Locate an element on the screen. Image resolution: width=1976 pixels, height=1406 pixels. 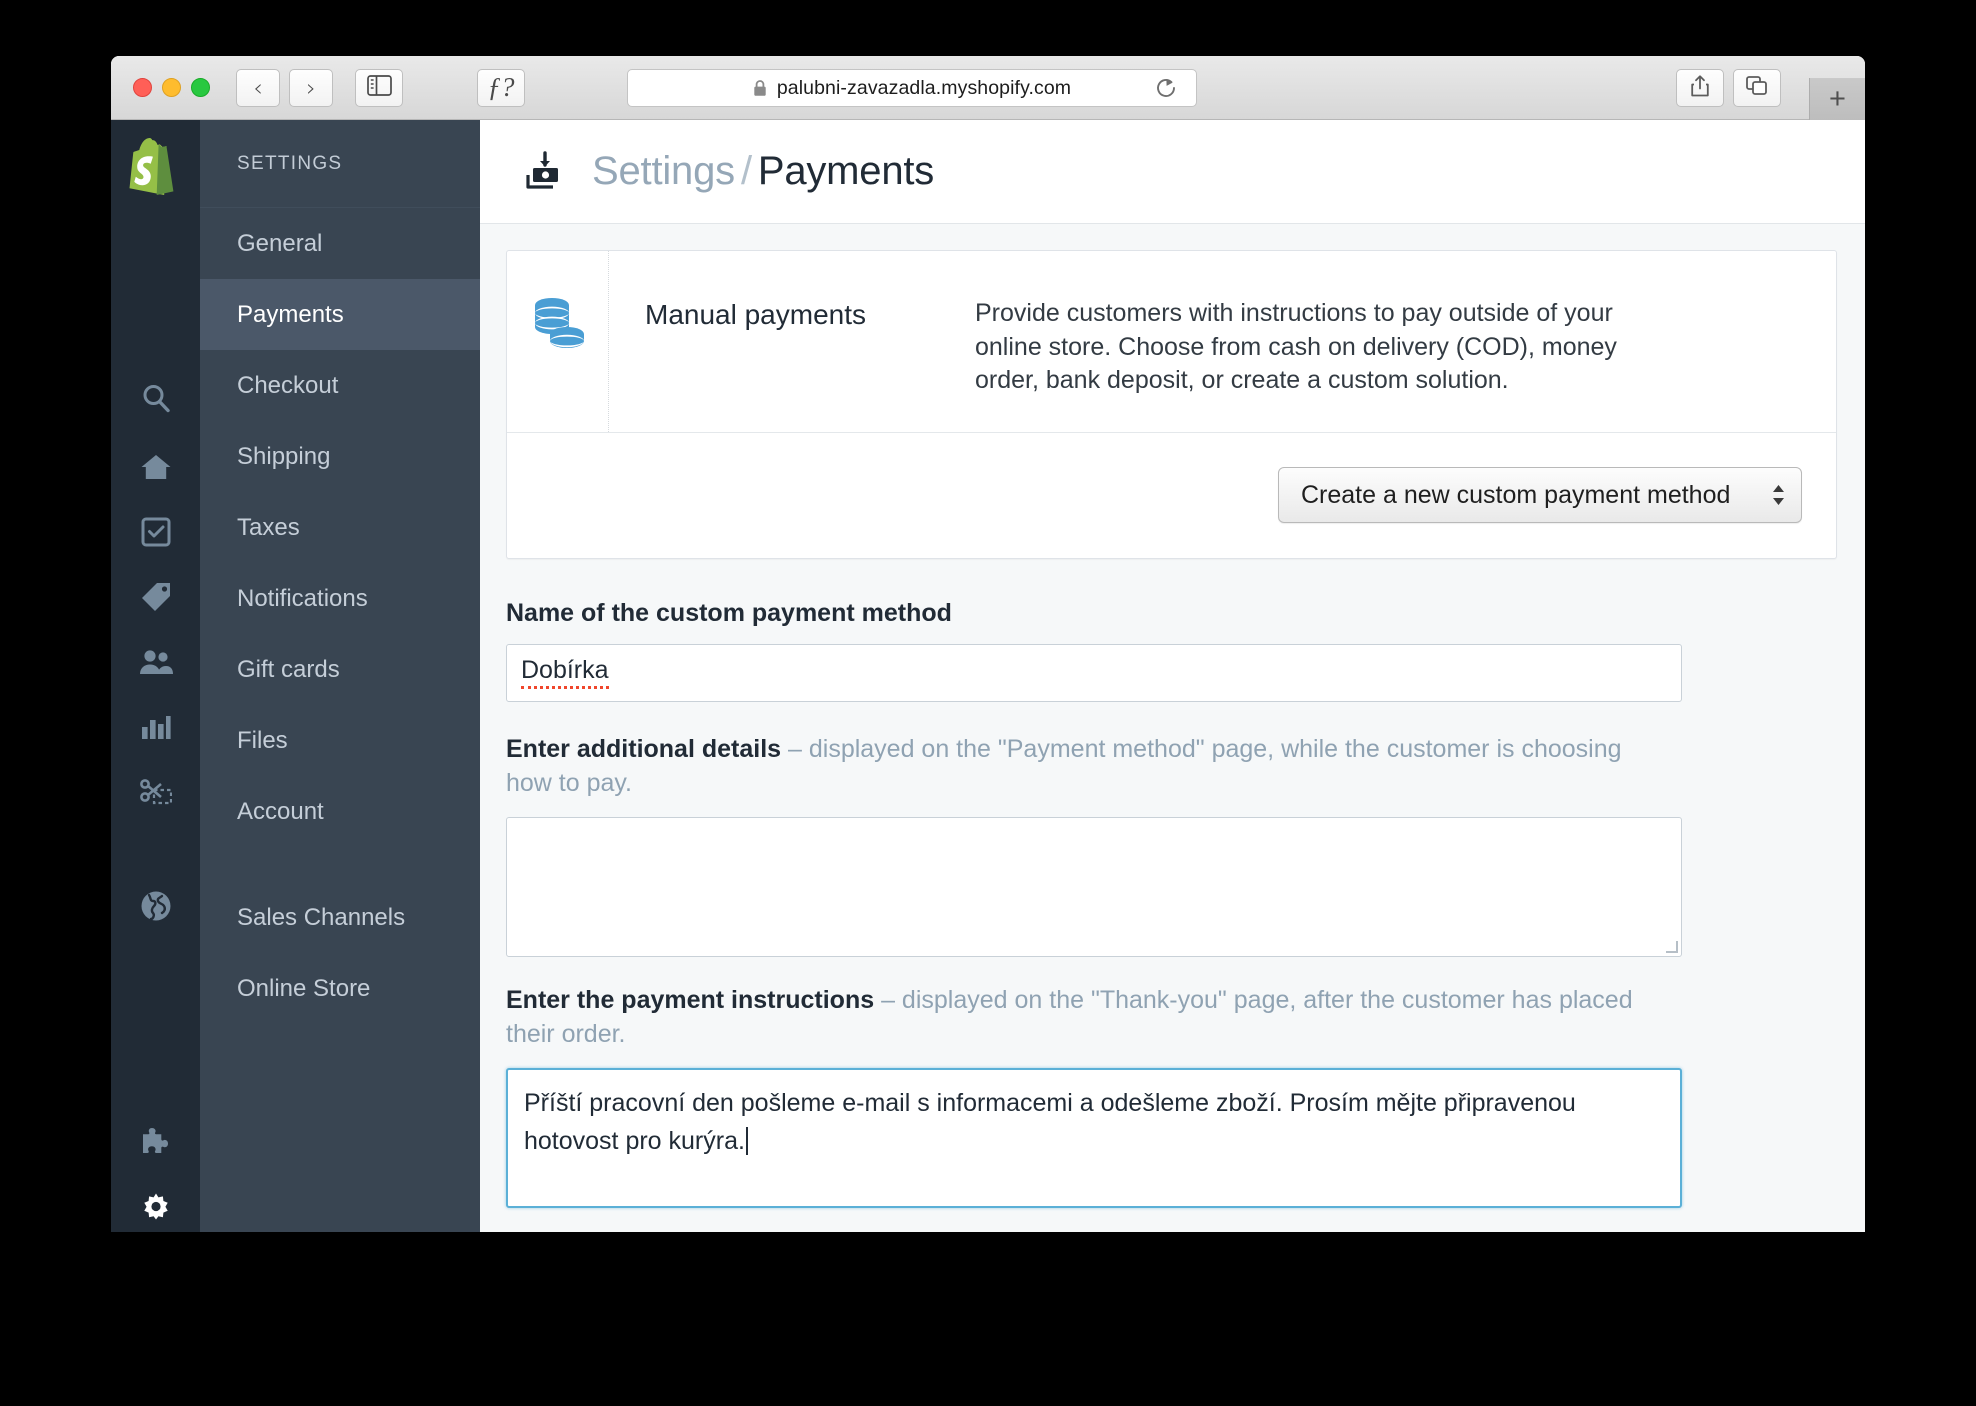
sidebar-item-account: Account is located at coordinates (340, 811).